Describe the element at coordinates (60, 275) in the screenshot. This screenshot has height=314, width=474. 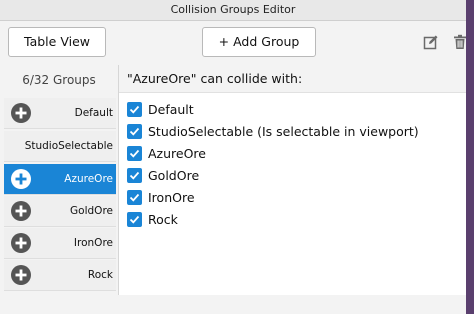
I see `group-row-rock: Rock` at that location.